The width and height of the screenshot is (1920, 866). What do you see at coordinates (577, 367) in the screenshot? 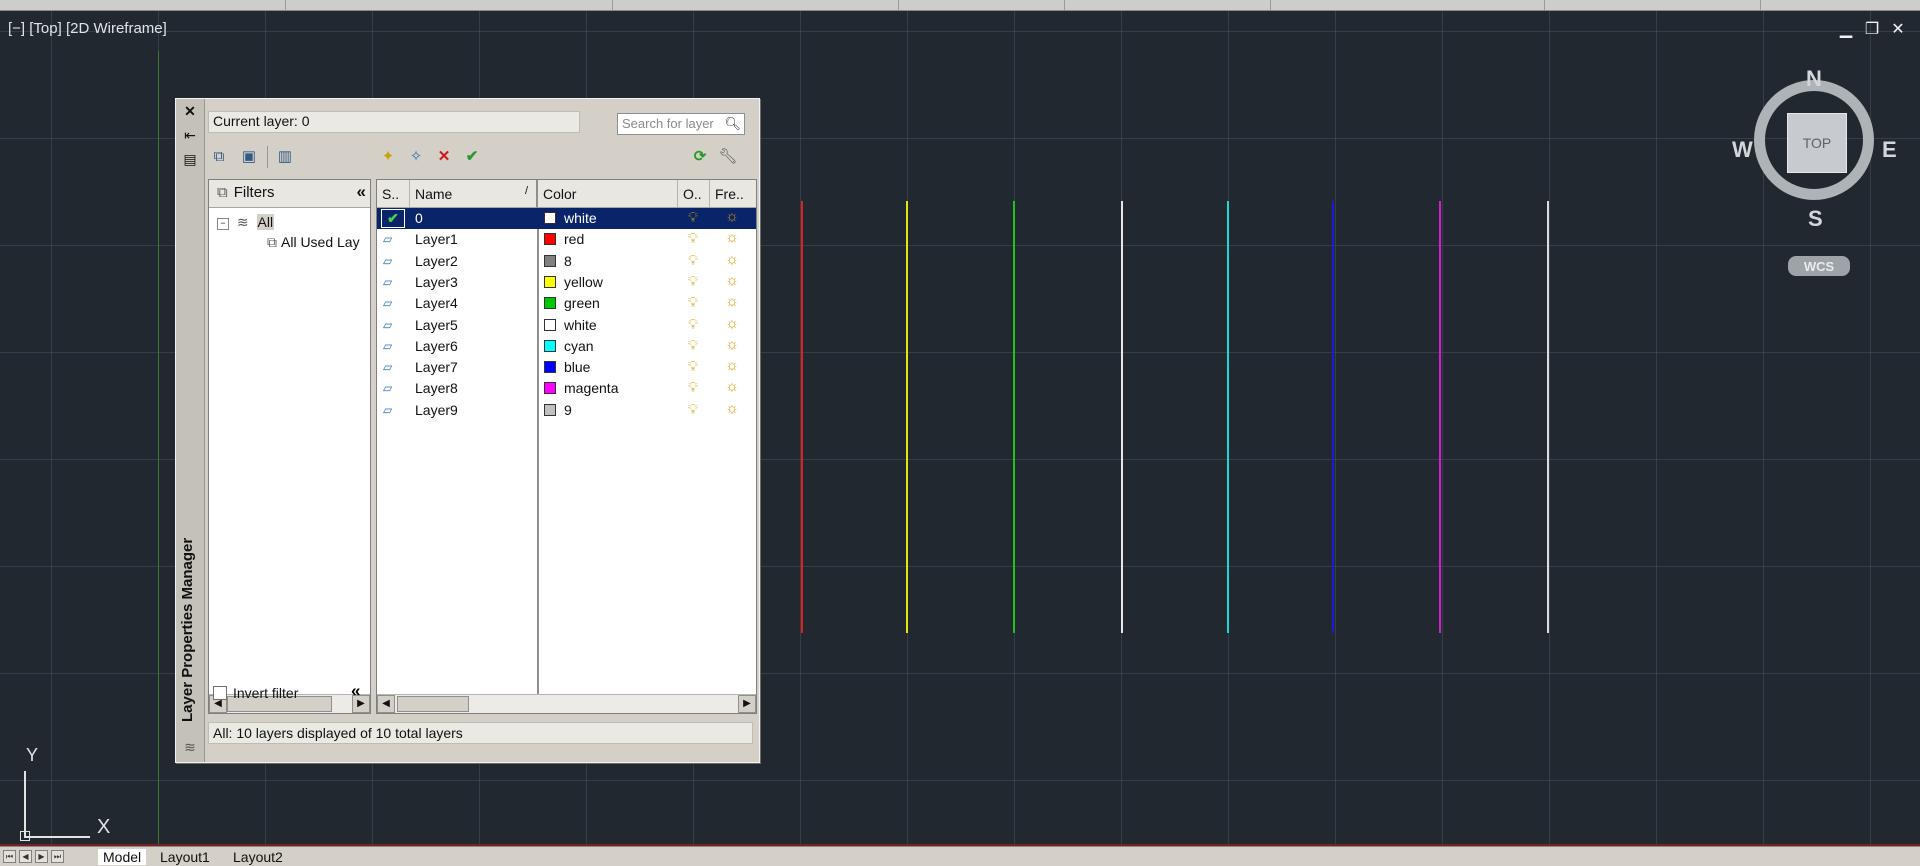
I see `layer-color-name: blue` at bounding box center [577, 367].